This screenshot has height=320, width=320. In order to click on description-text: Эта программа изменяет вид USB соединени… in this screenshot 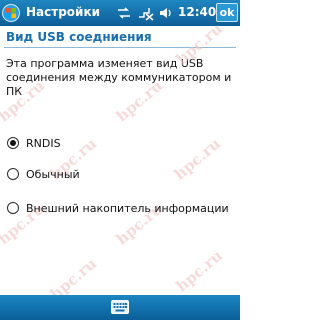, I will do `click(119, 77)`.